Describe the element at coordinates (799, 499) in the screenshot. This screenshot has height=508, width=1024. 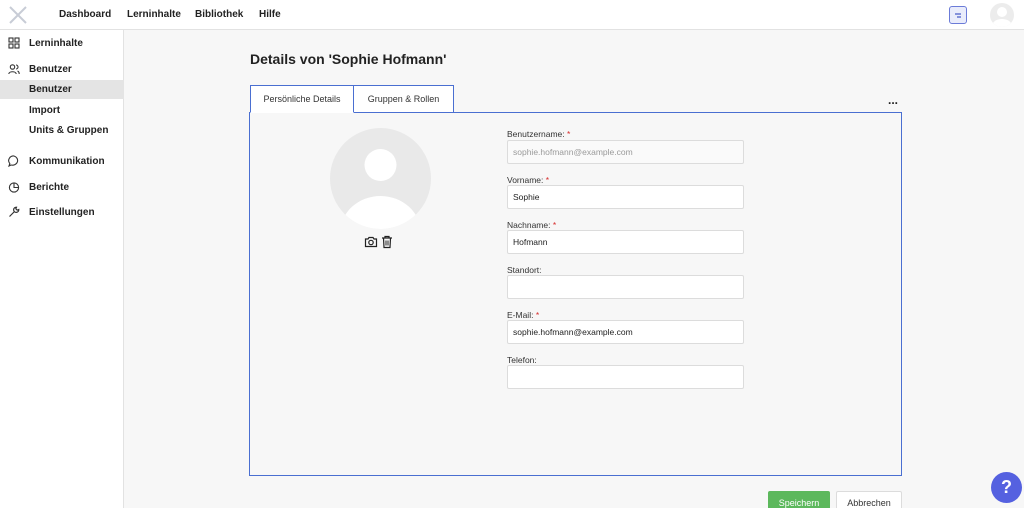
I see `save-button: Speichern` at that location.